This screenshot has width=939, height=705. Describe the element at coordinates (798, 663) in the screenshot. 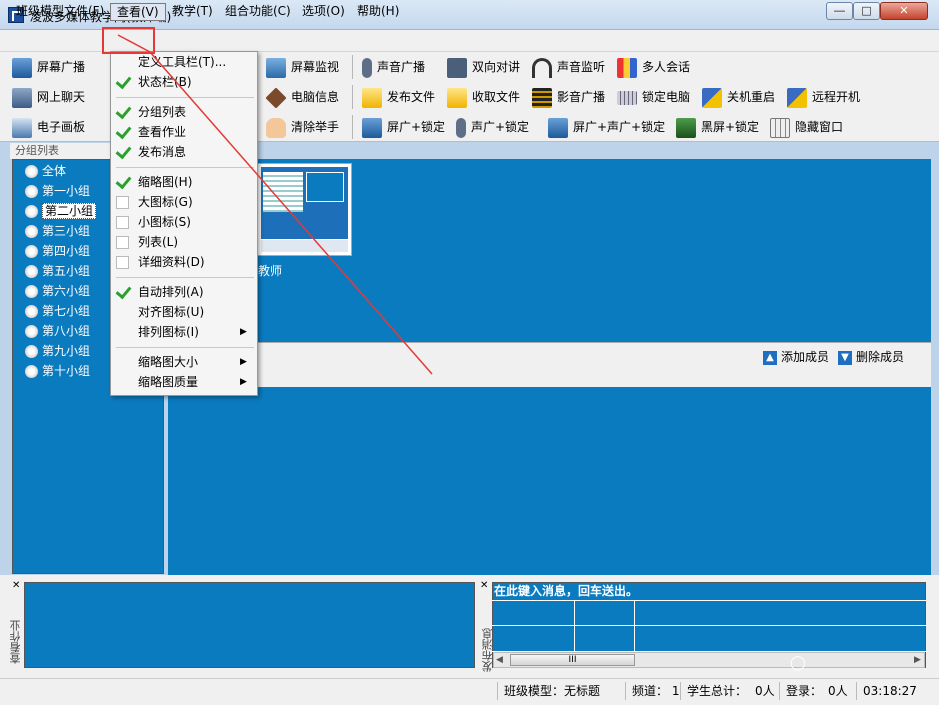

I see `watermark-logo: ◯` at that location.